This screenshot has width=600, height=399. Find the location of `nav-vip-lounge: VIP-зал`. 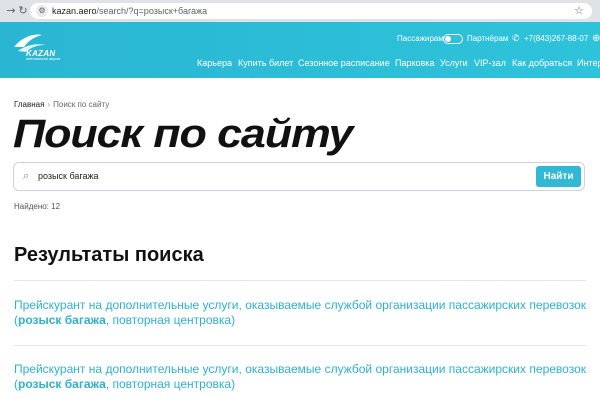

nav-vip-lounge: VIP-зал is located at coordinates (490, 63).